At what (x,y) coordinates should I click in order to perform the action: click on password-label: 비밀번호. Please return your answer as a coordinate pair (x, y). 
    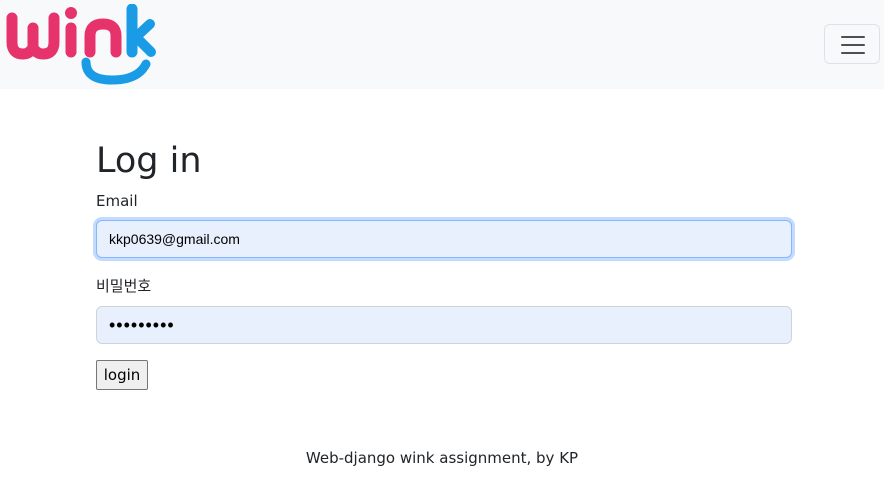
    Looking at the image, I should click on (124, 286).